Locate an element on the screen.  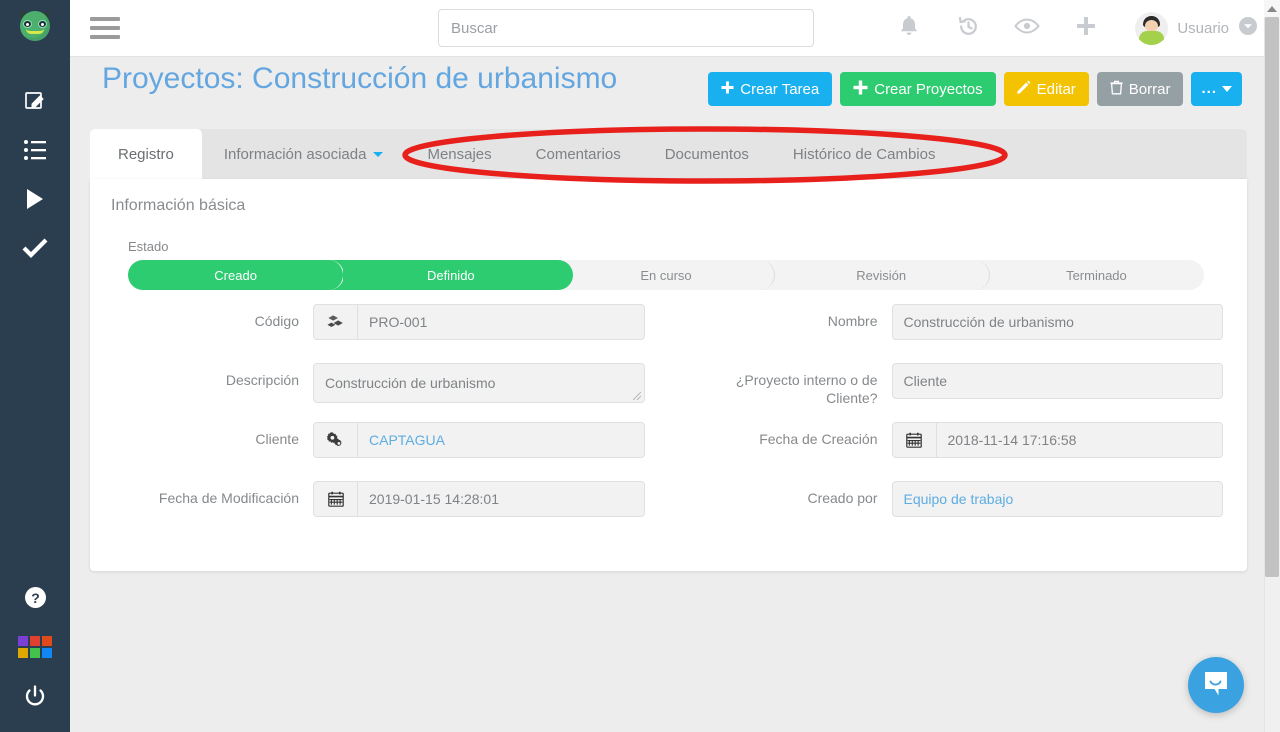
sidebar-item-check is located at coordinates (35, 247).